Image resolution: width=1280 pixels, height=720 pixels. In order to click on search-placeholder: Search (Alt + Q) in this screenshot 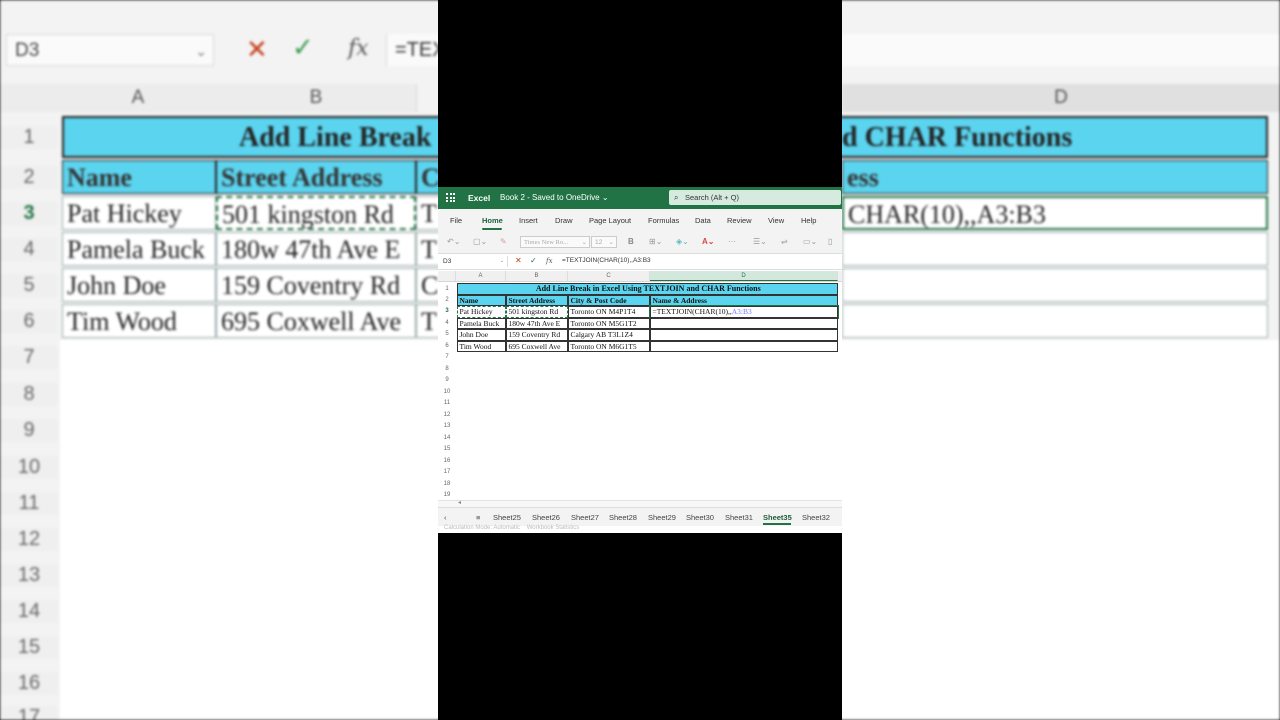, I will do `click(712, 197)`.